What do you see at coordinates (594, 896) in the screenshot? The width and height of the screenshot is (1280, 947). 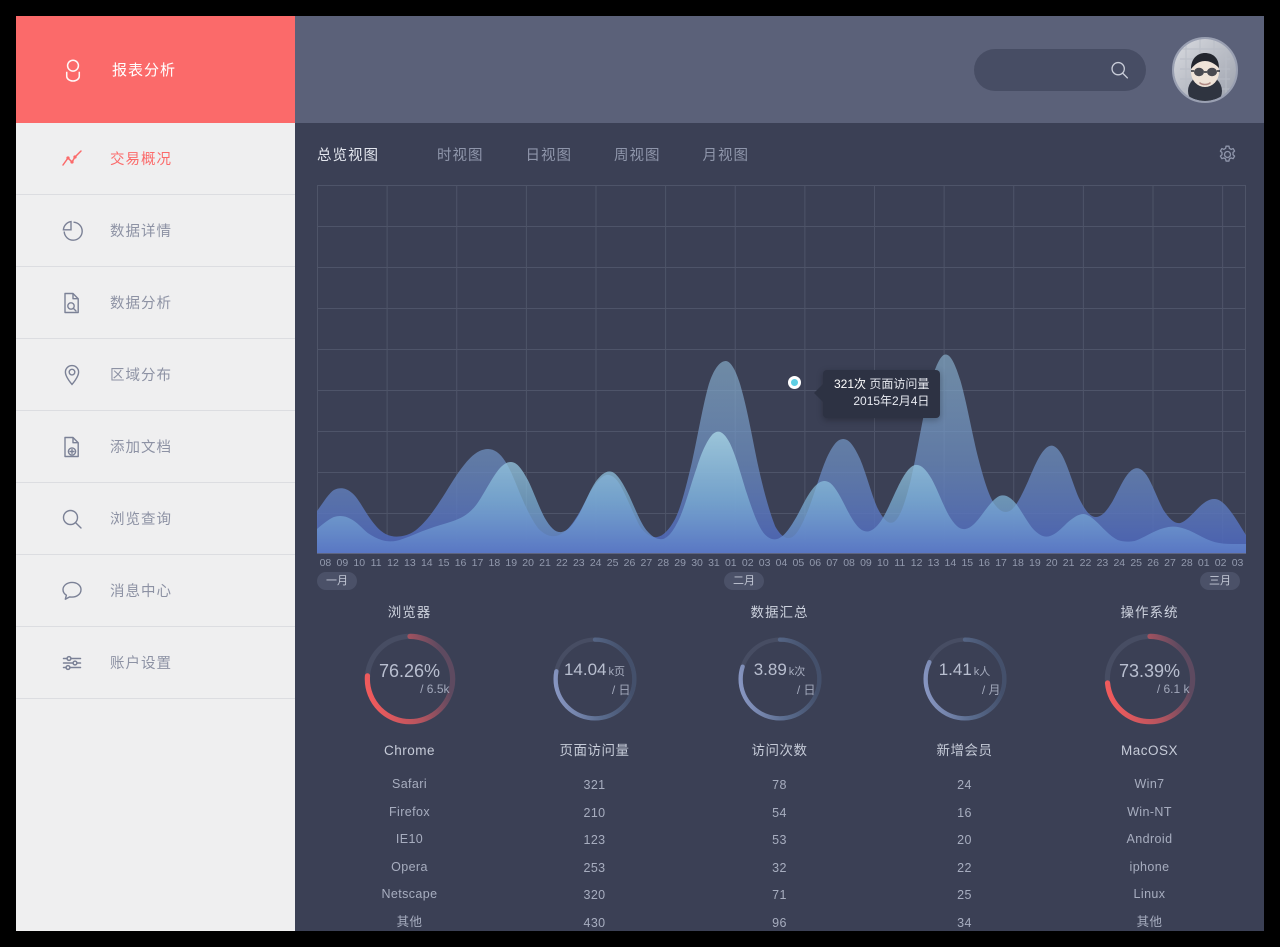 I see `list-item: 320` at bounding box center [594, 896].